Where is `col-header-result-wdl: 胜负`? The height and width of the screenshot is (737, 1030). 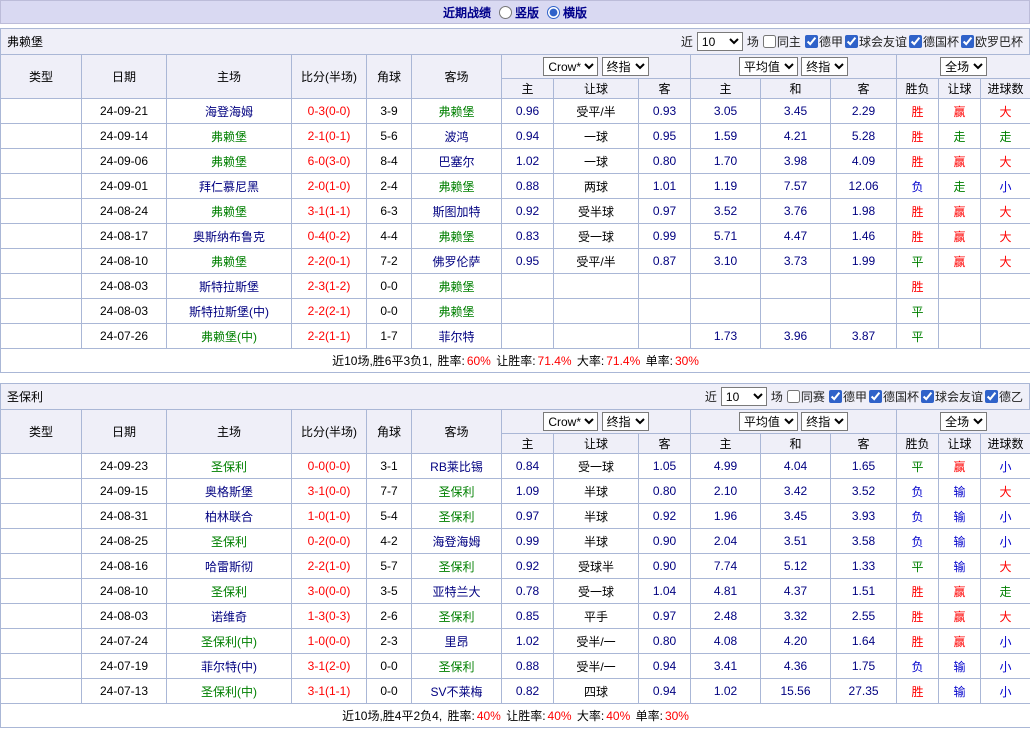
col-header-result-wdl: 胜负 is located at coordinates (918, 88).